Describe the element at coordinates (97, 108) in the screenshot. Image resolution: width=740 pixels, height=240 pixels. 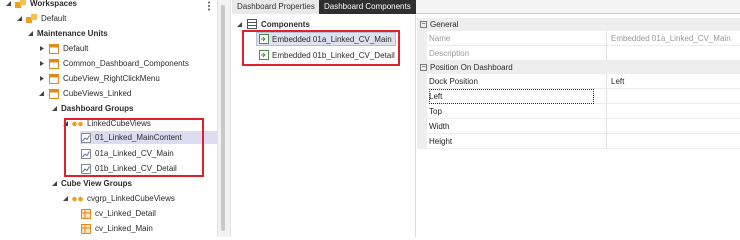
I see `tree-item-label: Dashboard Groups` at that location.